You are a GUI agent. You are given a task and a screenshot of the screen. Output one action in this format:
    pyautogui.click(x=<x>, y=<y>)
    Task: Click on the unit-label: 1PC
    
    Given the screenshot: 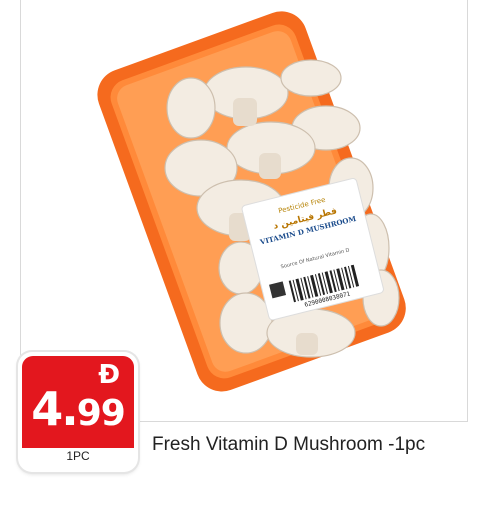 What is the action you would take?
    pyautogui.click(x=78, y=456)
    